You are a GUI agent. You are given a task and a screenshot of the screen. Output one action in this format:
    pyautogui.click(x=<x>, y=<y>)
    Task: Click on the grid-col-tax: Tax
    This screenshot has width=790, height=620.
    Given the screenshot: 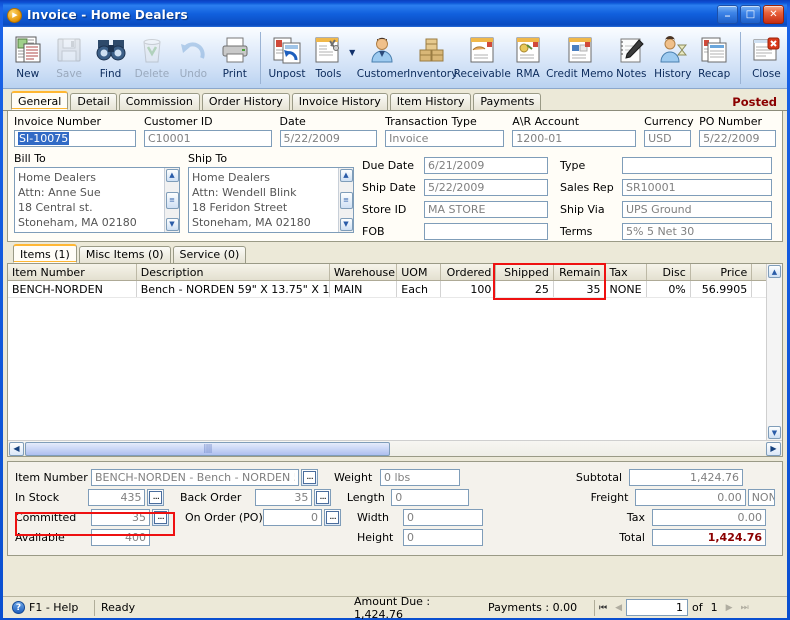 What is the action you would take?
    pyautogui.click(x=626, y=272)
    